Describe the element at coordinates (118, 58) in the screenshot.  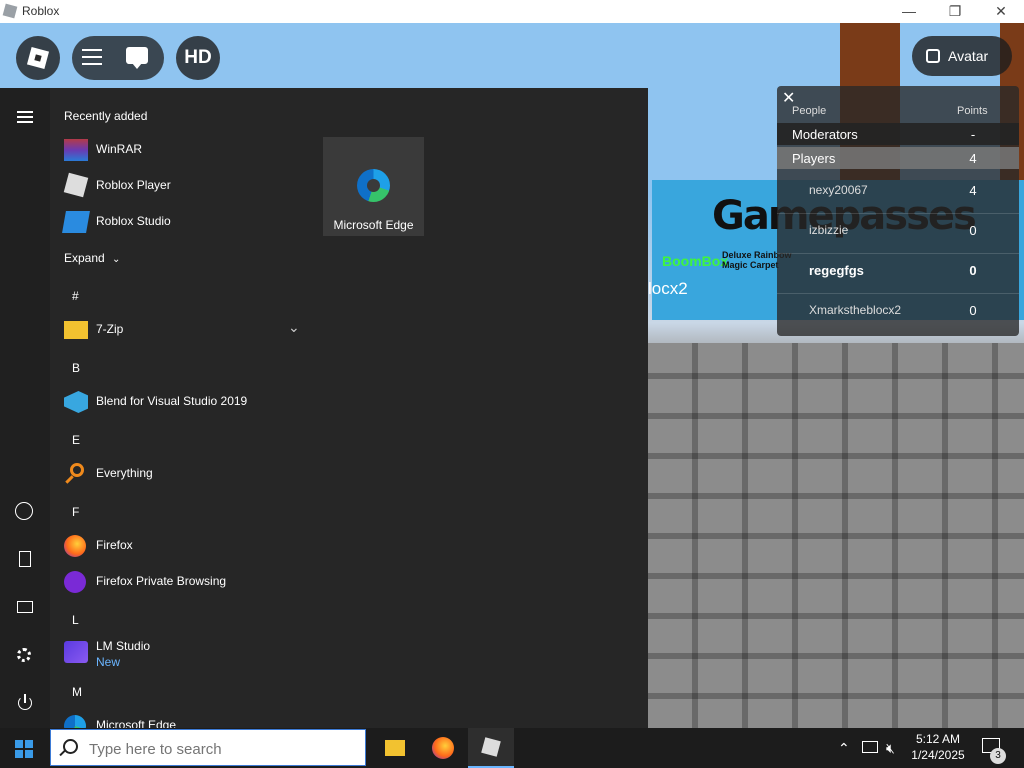
I see `menu-chat-group` at that location.